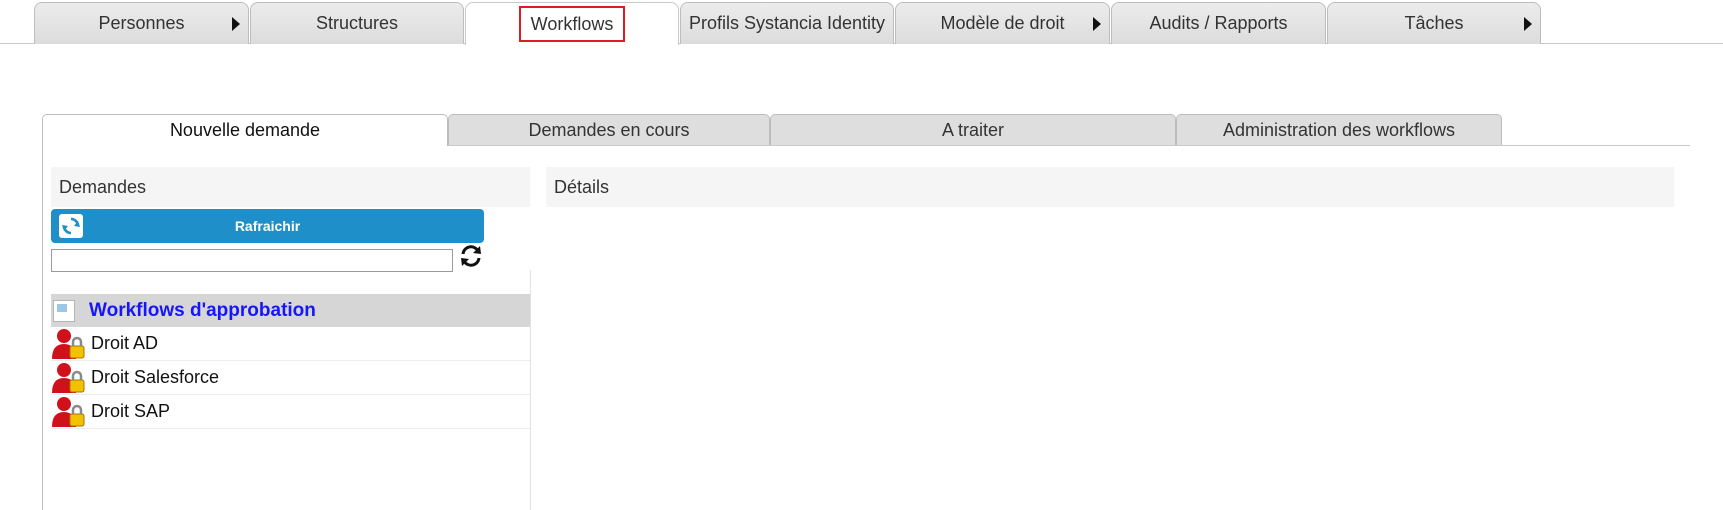  Describe the element at coordinates (1110, 187) in the screenshot. I see `details-panel-header: Détails` at that location.